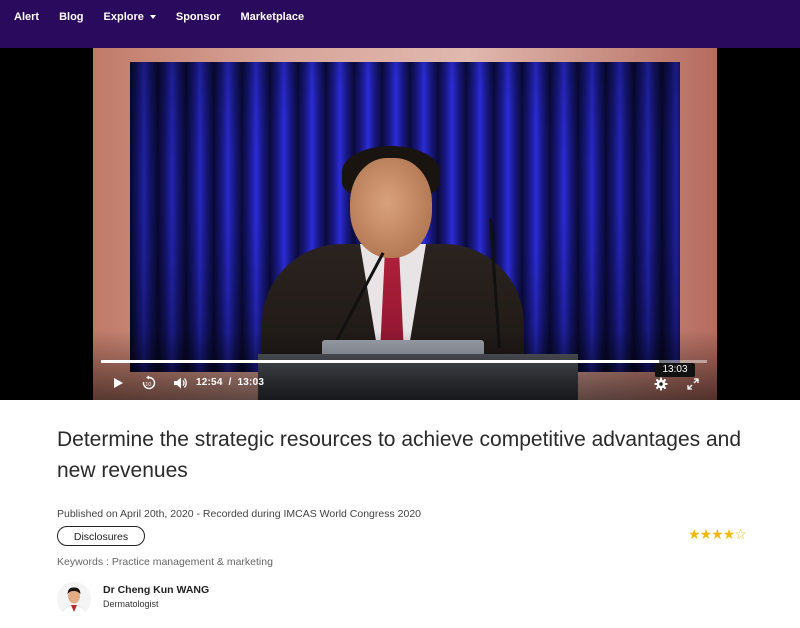  I want to click on disclosures-button: Disclosures, so click(101, 536).